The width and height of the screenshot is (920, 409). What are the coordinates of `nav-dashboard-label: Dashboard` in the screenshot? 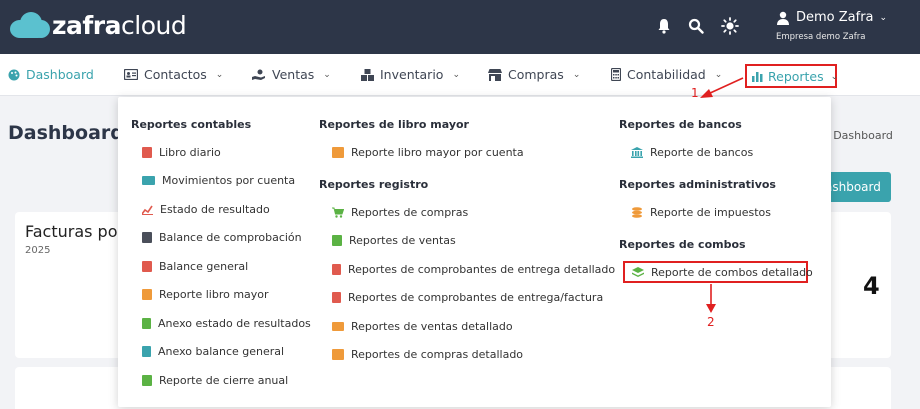 It's located at (60, 74).